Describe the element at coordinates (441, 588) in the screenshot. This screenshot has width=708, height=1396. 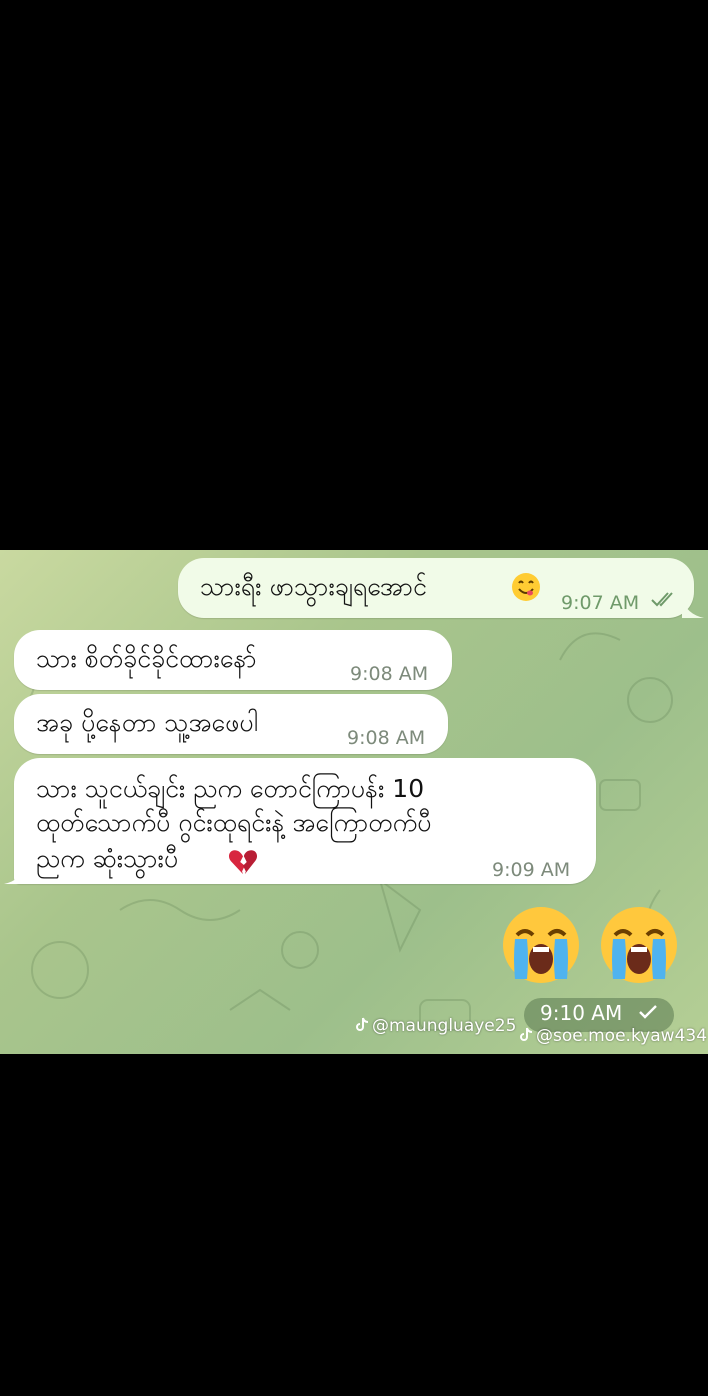
I see `outgoing-message-bubble: သားရီး ဖာသွားချရအောင် 9:07 AM` at that location.